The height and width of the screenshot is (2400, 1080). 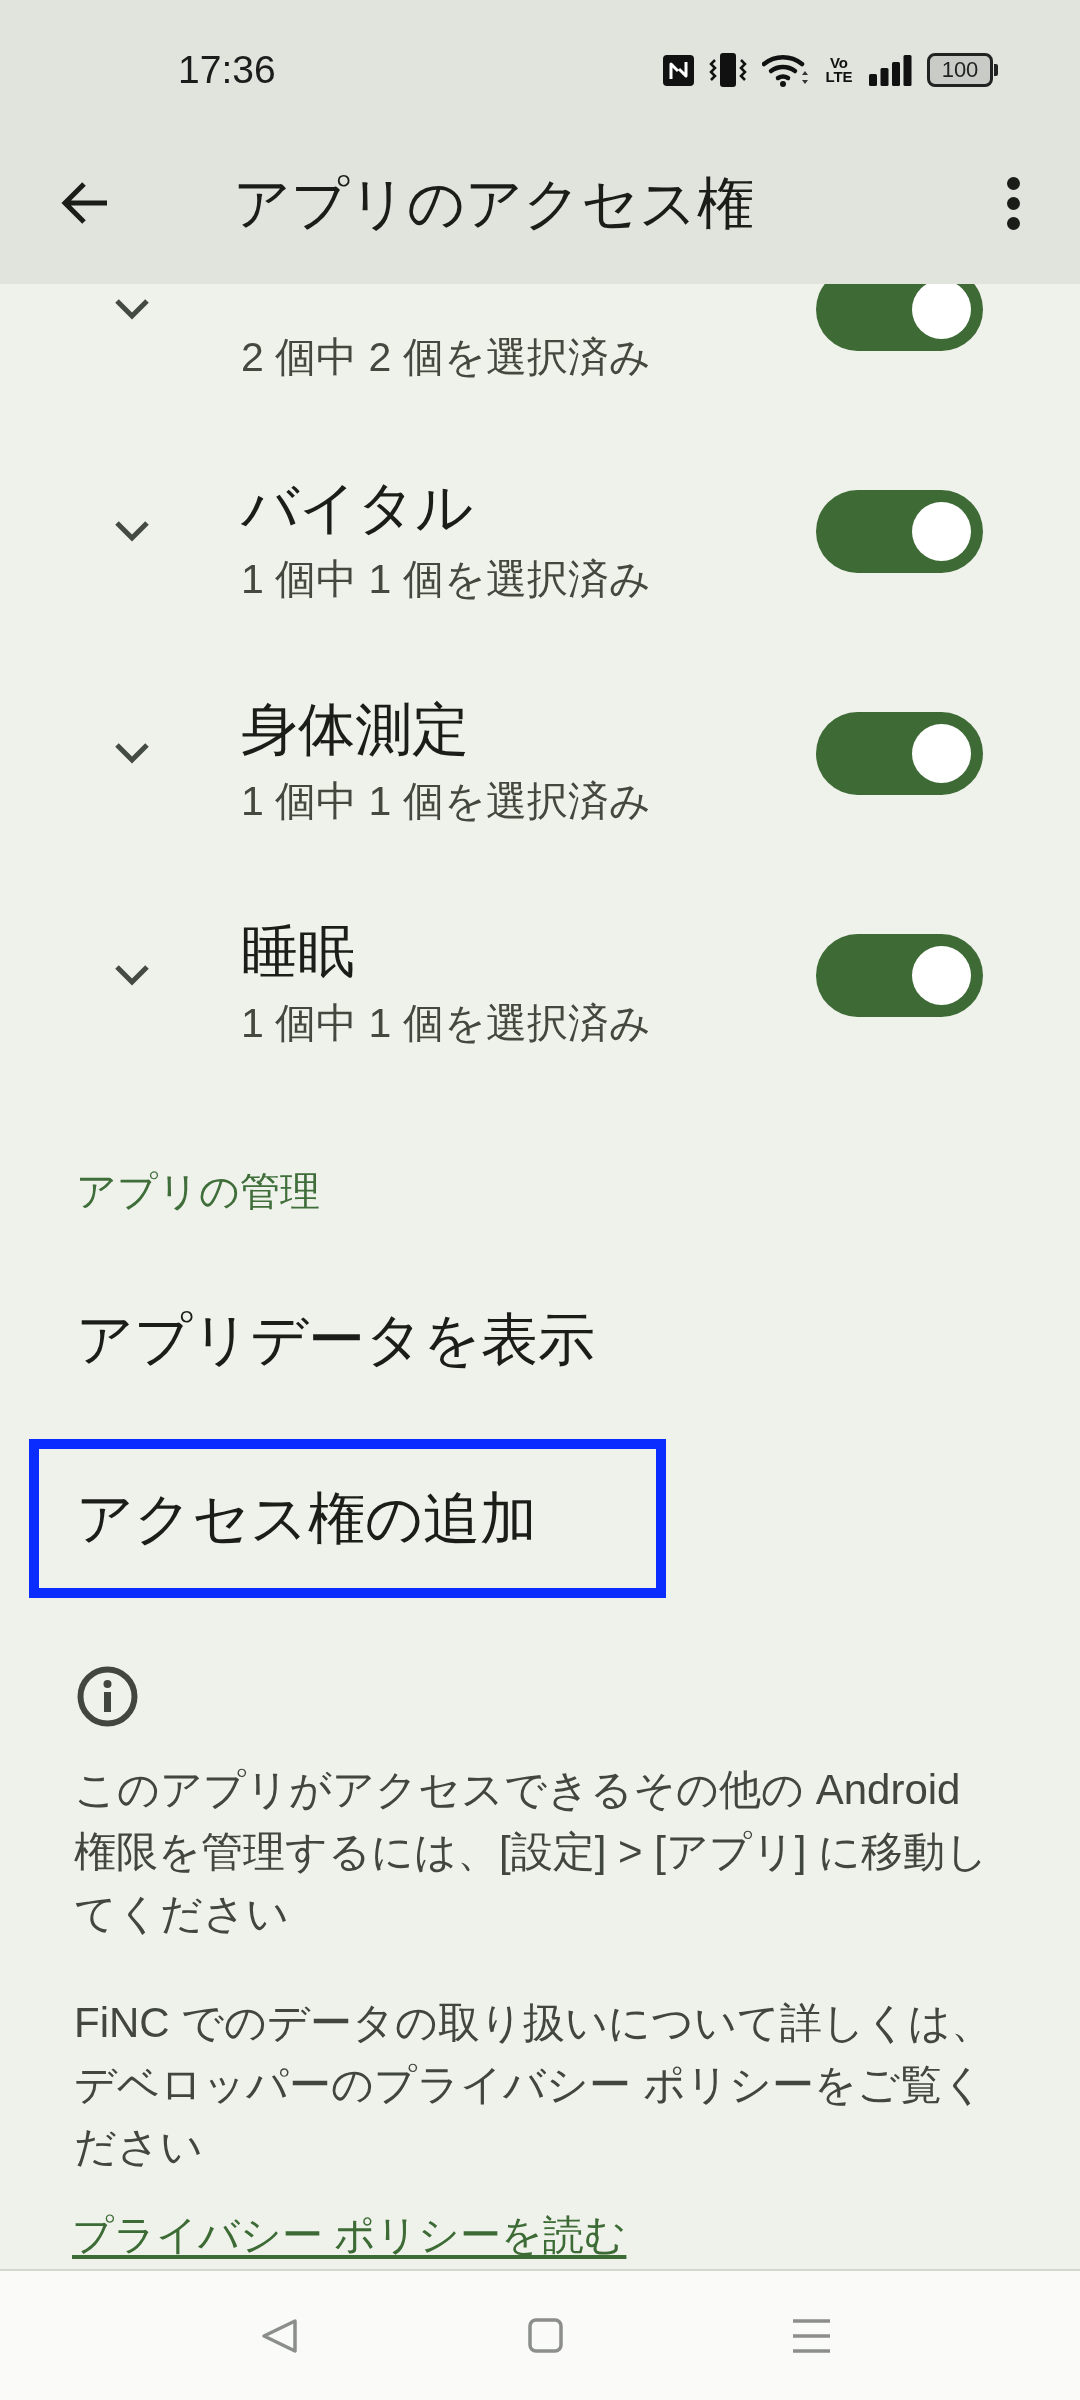 I want to click on permission-count: 2 個中 2 個を選択済み, so click(x=446, y=357).